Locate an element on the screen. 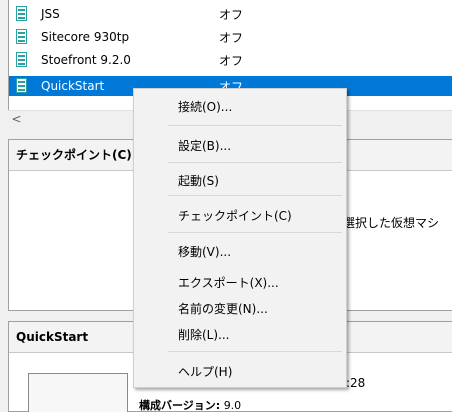 This screenshot has width=452, height=412. config-version-label: 構成バージョン: is located at coordinates (180, 405).